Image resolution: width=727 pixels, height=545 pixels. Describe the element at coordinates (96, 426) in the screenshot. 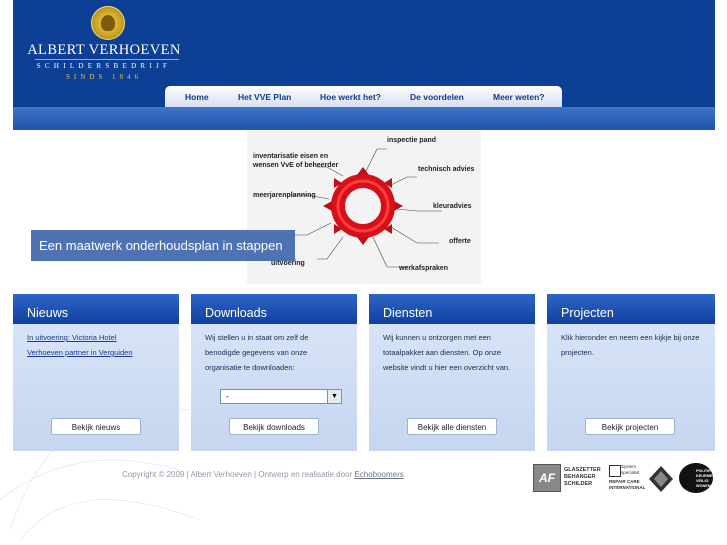

I see `bekijk-nieuws-button: Bekijk nieuws` at that location.